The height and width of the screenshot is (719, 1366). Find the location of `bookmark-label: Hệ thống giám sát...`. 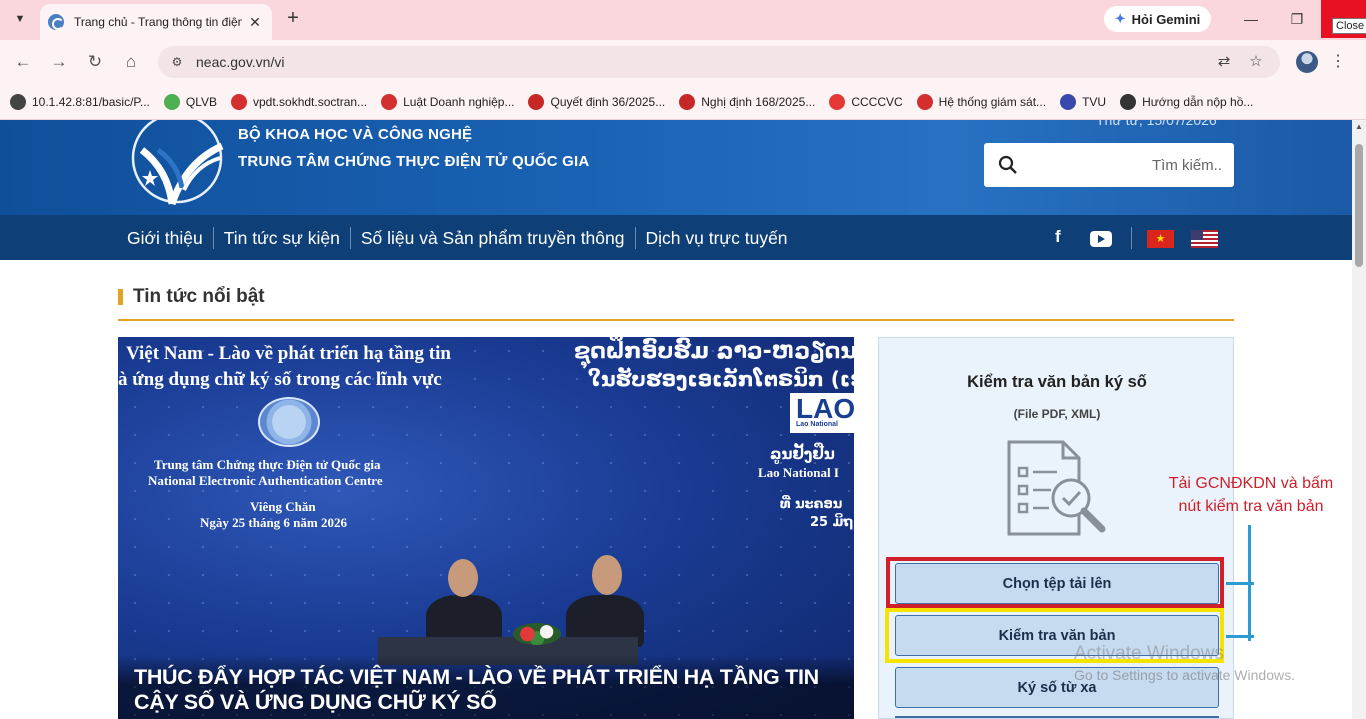

bookmark-label: Hệ thống giám sát... is located at coordinates (992, 101).